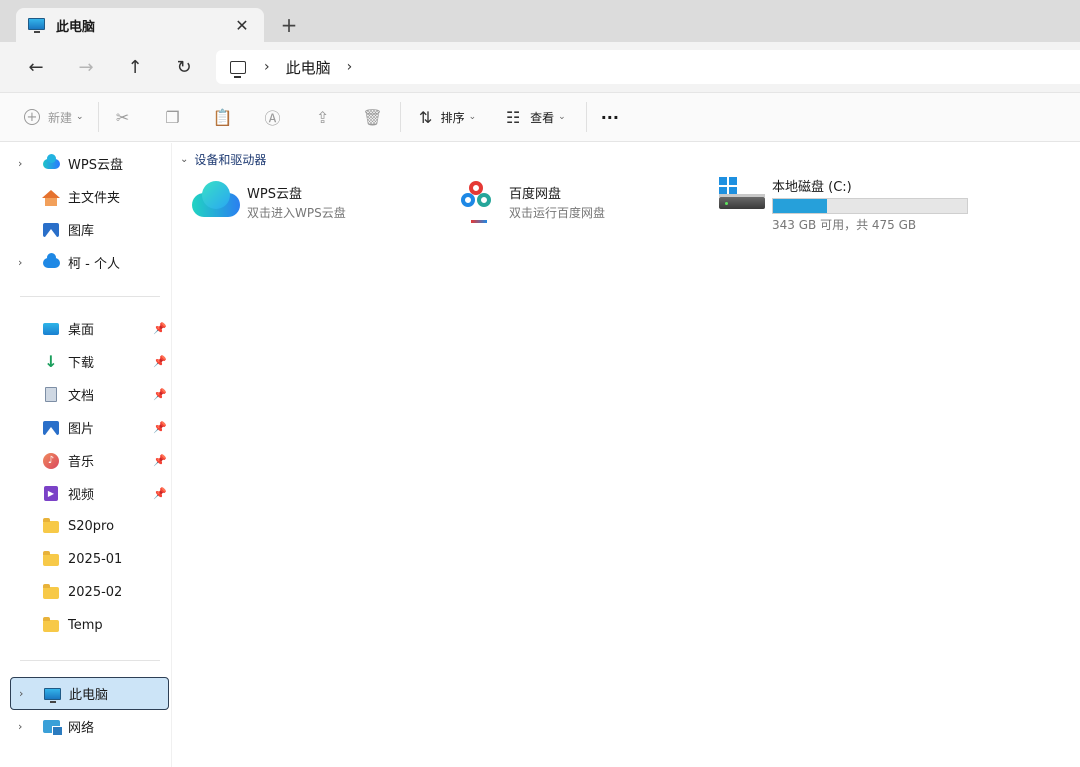  What do you see at coordinates (372, 117) in the screenshot?
I see `delete-icon: 🗑` at bounding box center [372, 117].